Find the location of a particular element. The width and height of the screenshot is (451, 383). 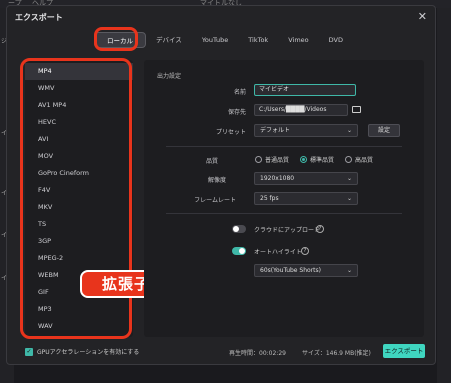

section-title: 出力設定 is located at coordinates (169, 76).